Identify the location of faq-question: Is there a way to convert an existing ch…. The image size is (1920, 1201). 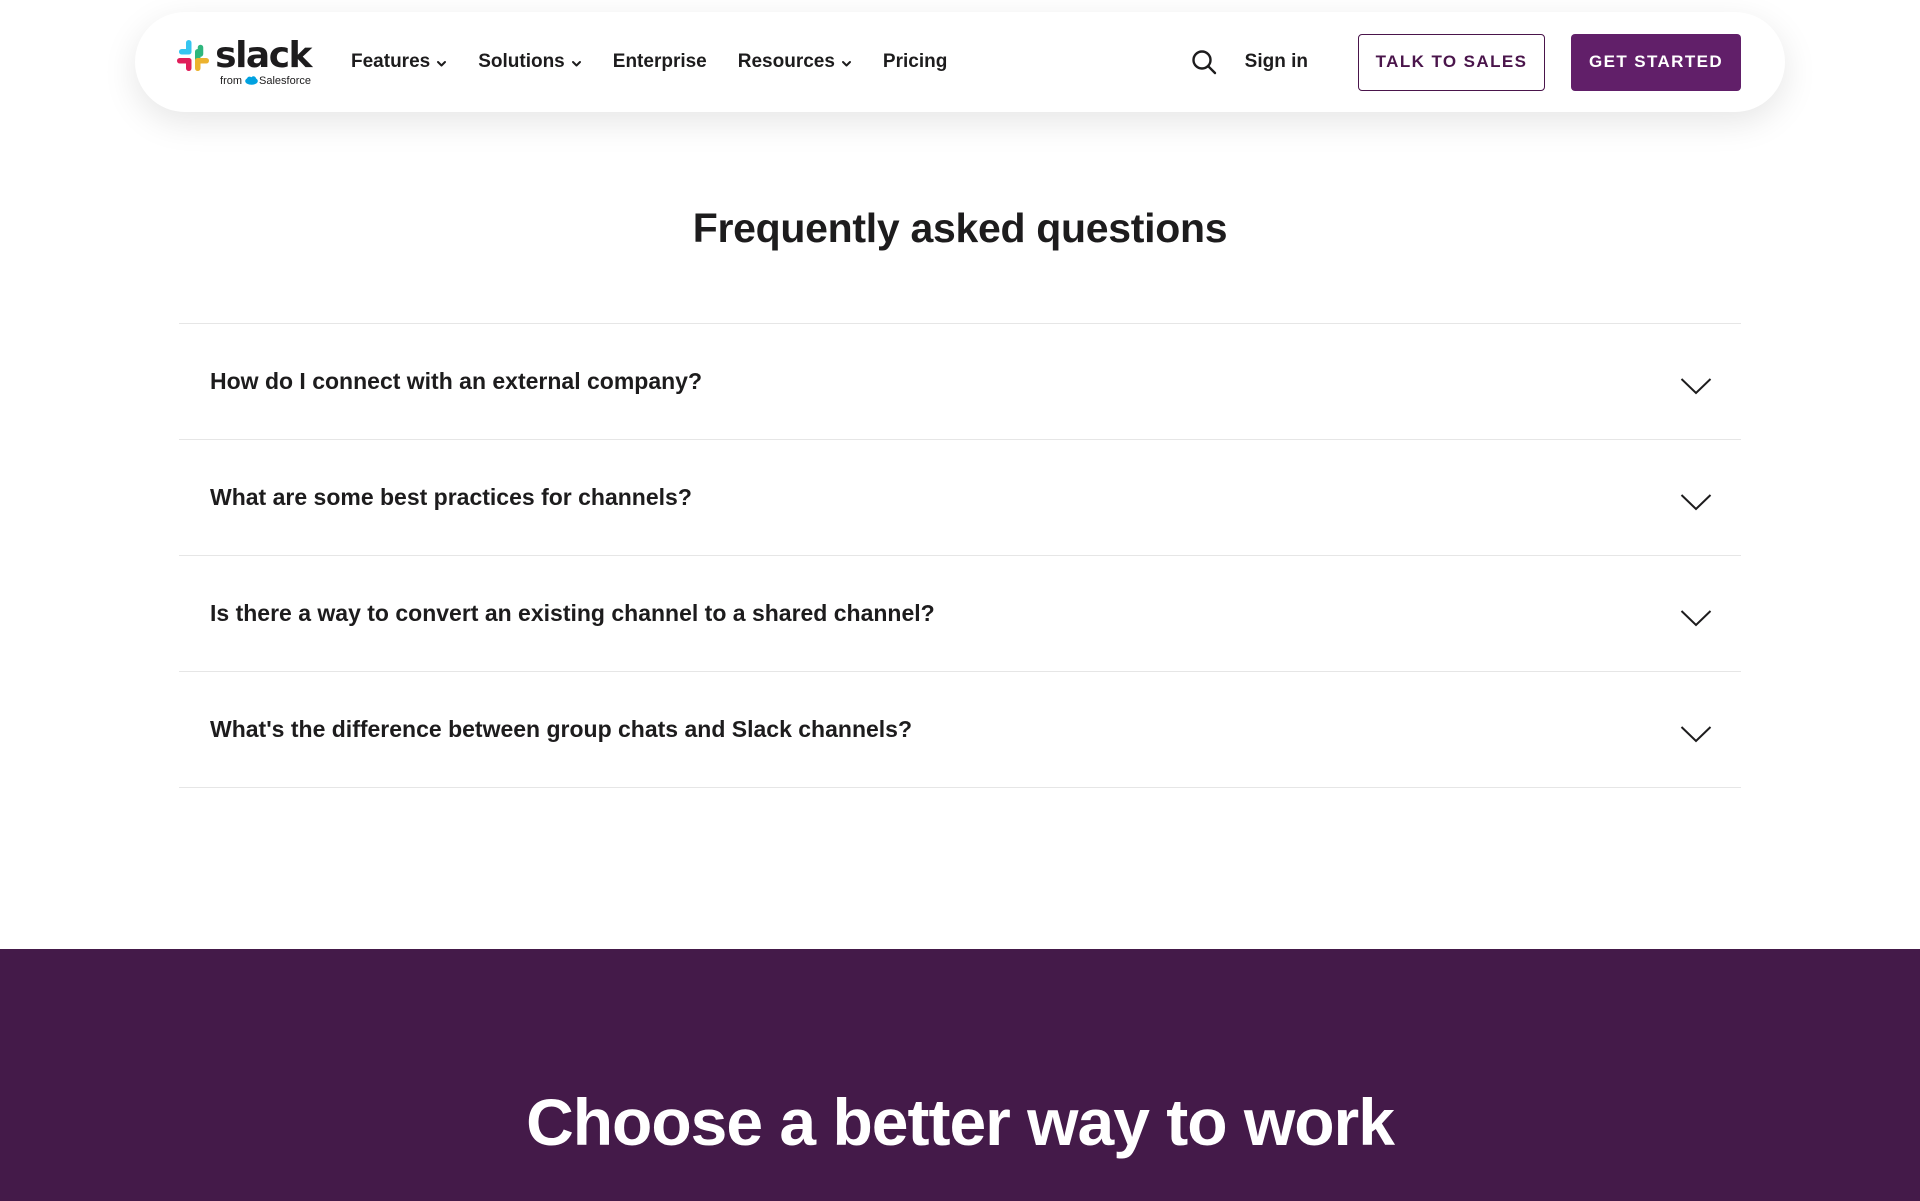
(572, 613).